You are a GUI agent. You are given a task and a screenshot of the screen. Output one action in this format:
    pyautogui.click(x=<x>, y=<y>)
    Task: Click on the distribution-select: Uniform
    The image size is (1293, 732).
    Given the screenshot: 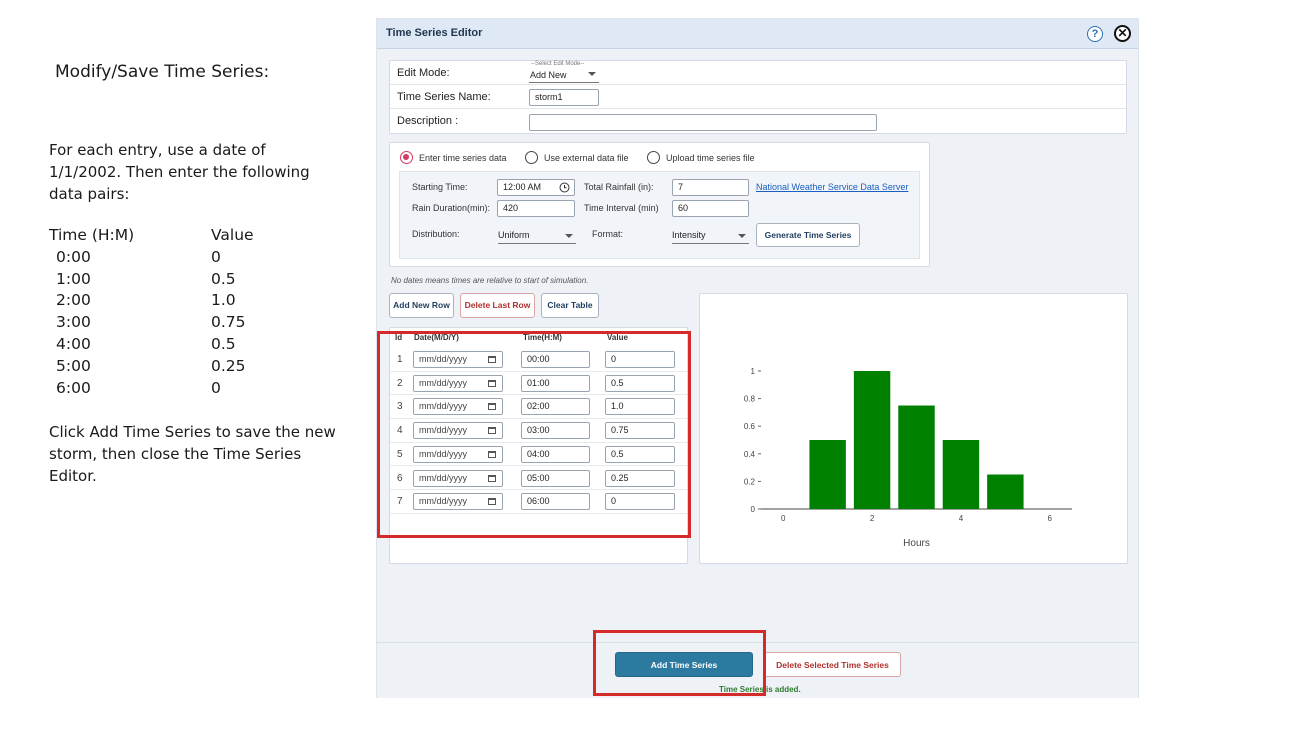 What is the action you would take?
    pyautogui.click(x=537, y=237)
    